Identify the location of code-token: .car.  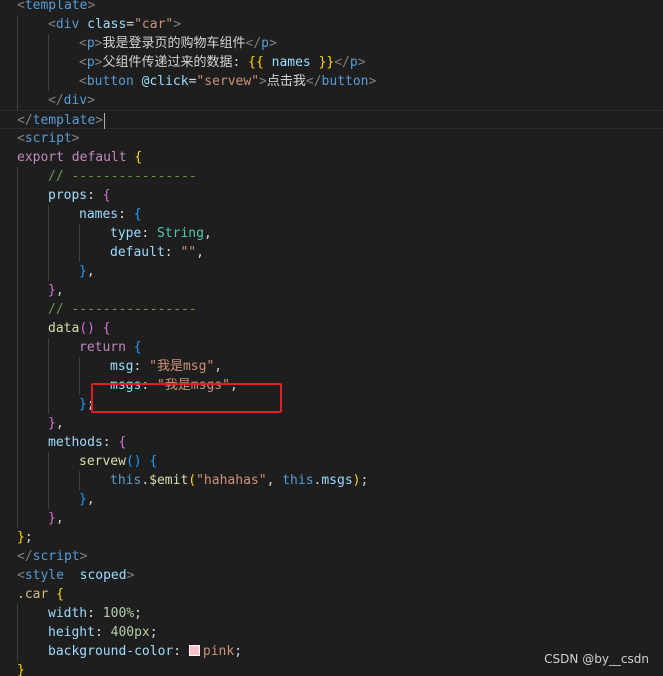
(33, 594).